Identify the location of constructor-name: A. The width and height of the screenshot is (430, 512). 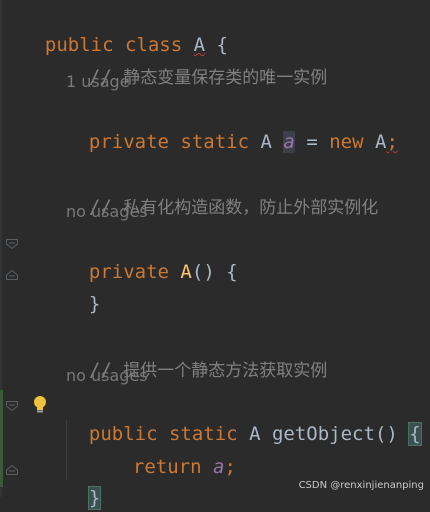
(186, 272).